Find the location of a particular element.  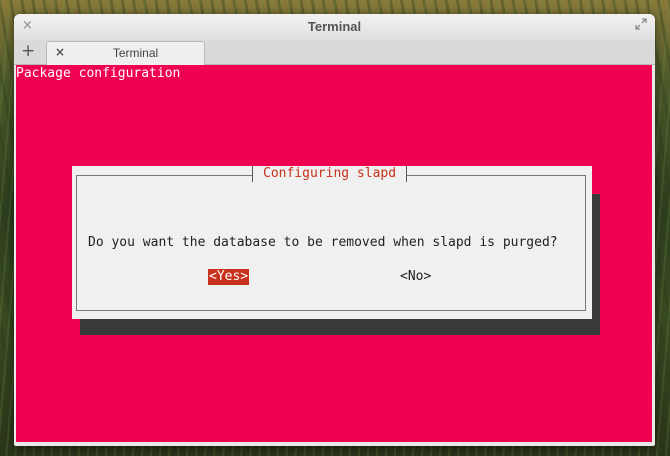

yes-button: <Yes> is located at coordinates (229, 277).